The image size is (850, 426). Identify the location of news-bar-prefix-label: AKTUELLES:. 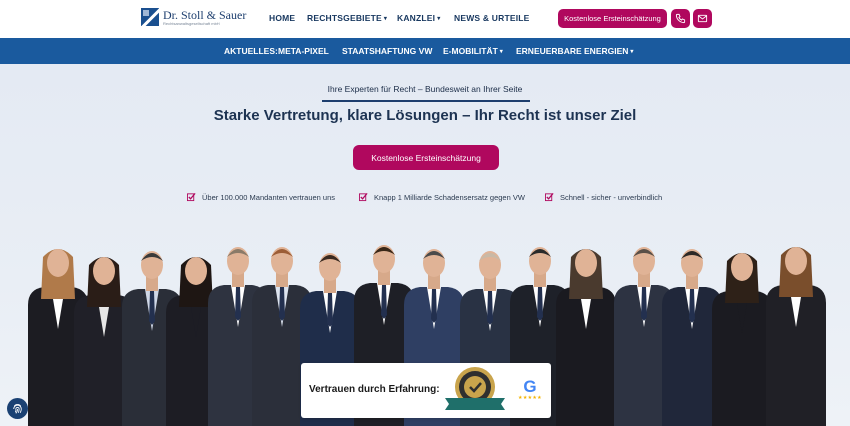
(251, 51).